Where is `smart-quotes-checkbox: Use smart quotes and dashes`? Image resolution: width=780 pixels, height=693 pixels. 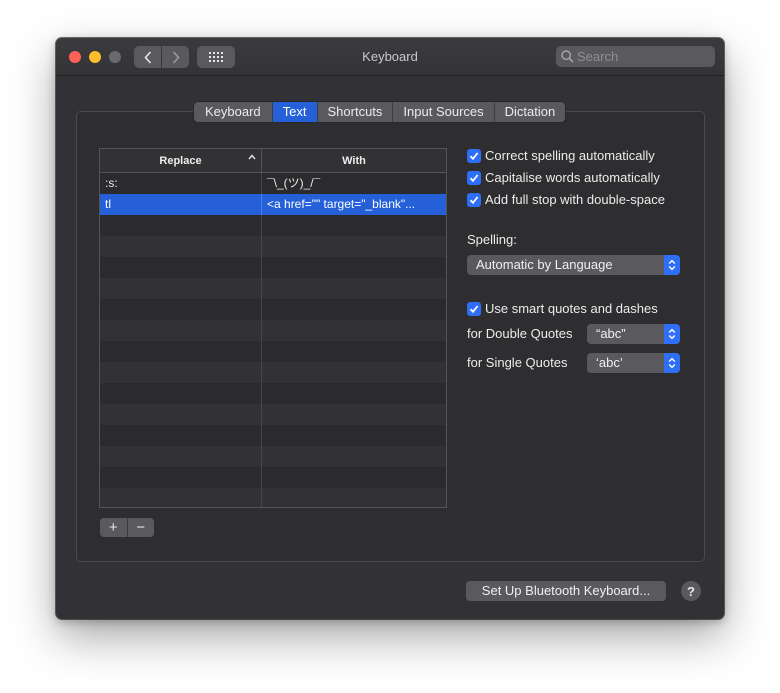
smart-quotes-checkbox: Use smart quotes and dashes is located at coordinates (562, 308).